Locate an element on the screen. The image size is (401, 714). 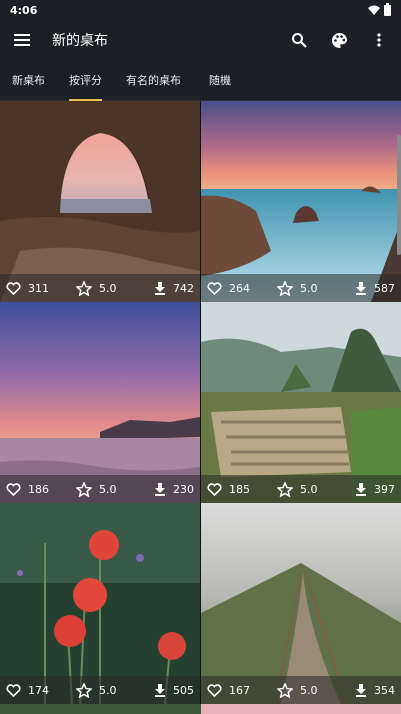
category-tabs: 新桌布 按评分 有名的桌布 随機 is located at coordinates (200, 80).